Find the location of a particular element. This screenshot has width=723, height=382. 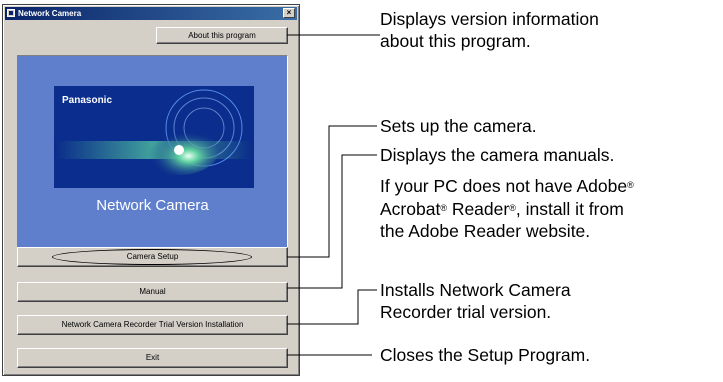

recorder-leader is located at coordinates (332, 307).